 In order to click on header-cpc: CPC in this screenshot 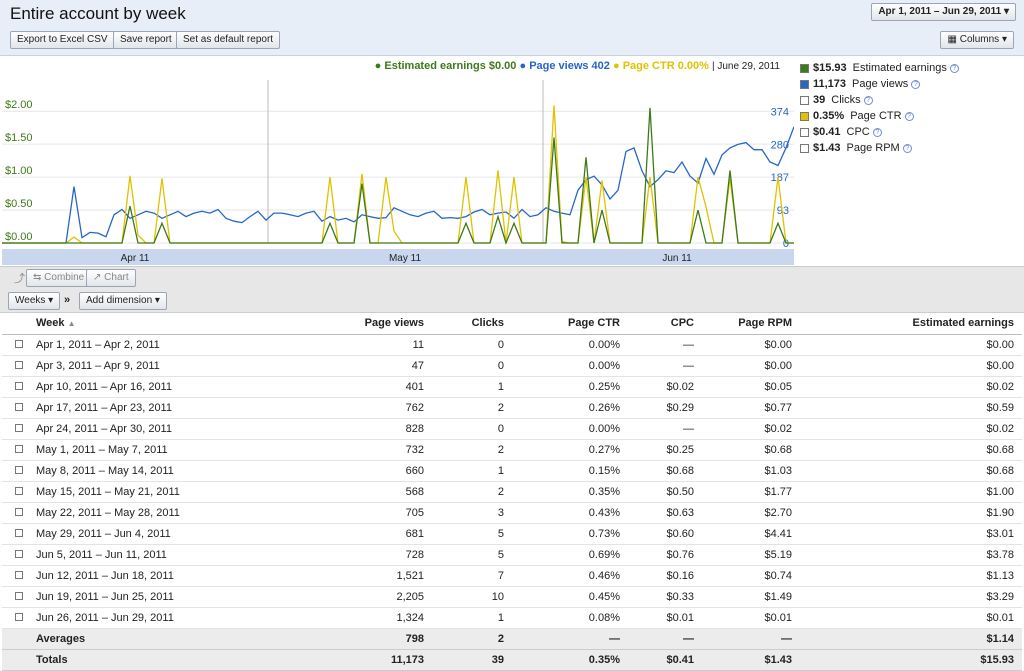, I will do `click(665, 324)`.